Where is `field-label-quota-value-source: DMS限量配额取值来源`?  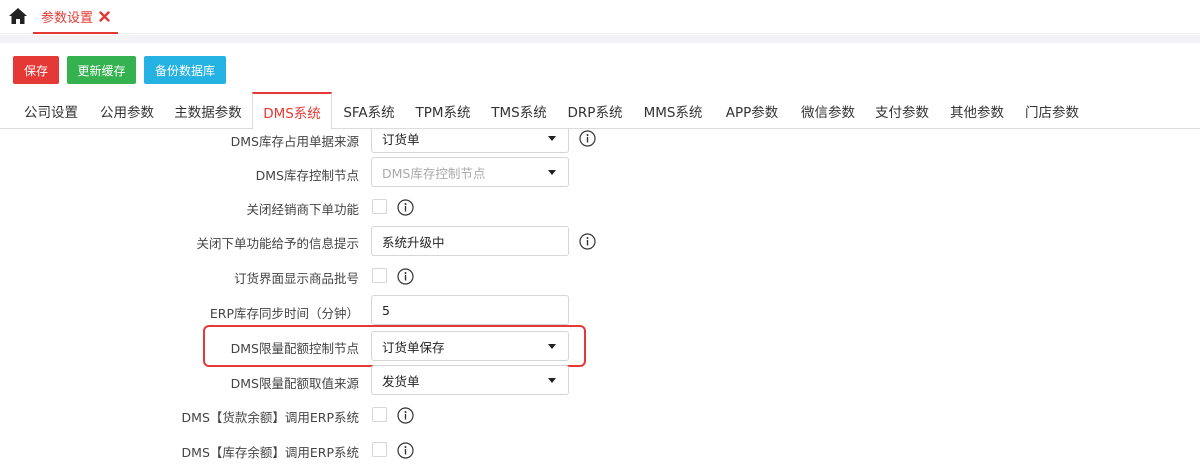 field-label-quota-value-source: DMS限量配额取值来源 is located at coordinates (294, 383).